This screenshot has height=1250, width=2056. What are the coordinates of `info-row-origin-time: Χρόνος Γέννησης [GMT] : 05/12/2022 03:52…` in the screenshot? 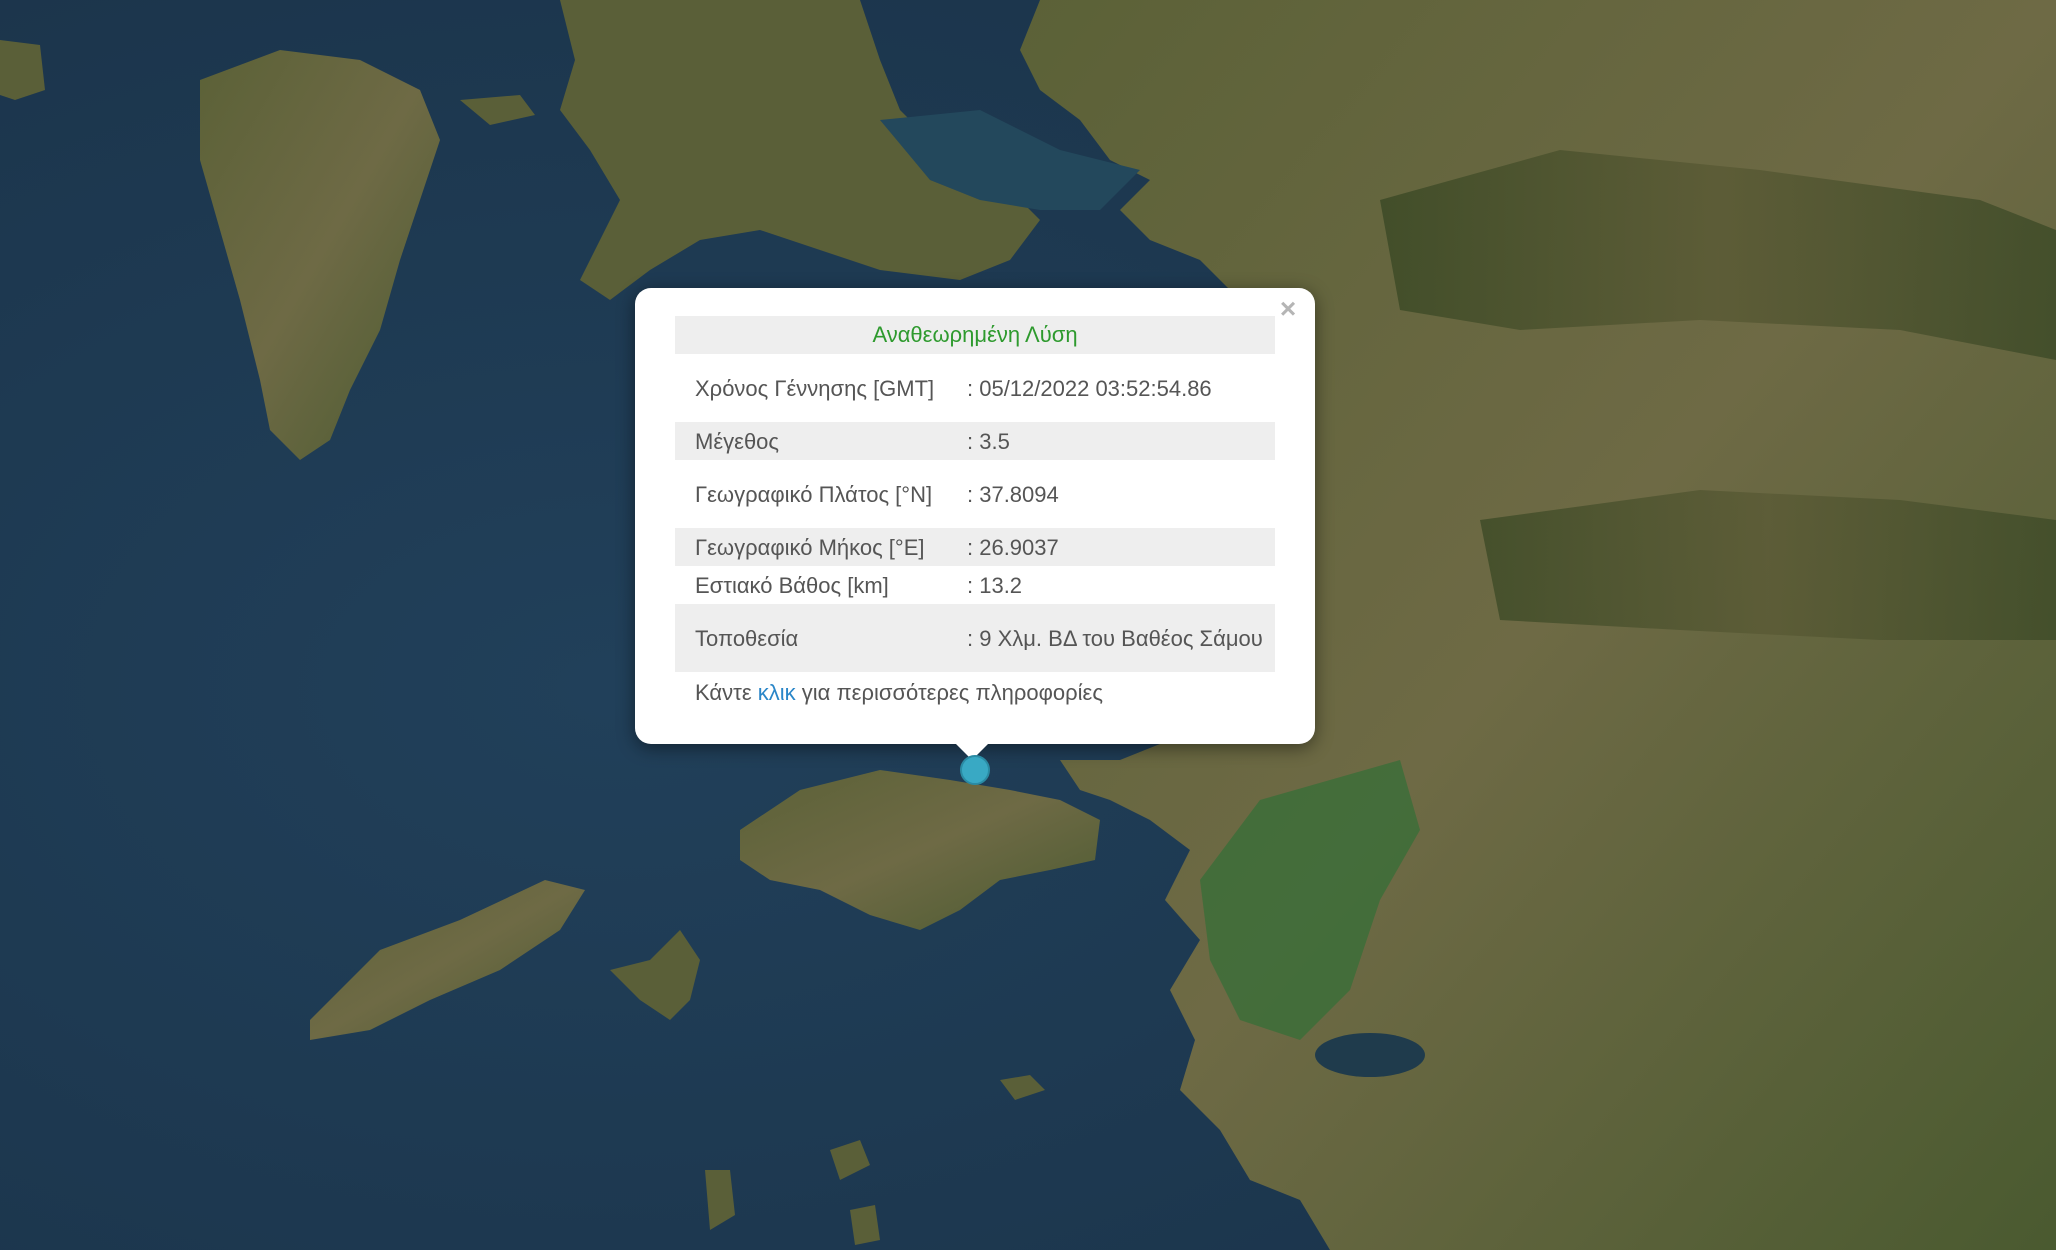 It's located at (975, 388).